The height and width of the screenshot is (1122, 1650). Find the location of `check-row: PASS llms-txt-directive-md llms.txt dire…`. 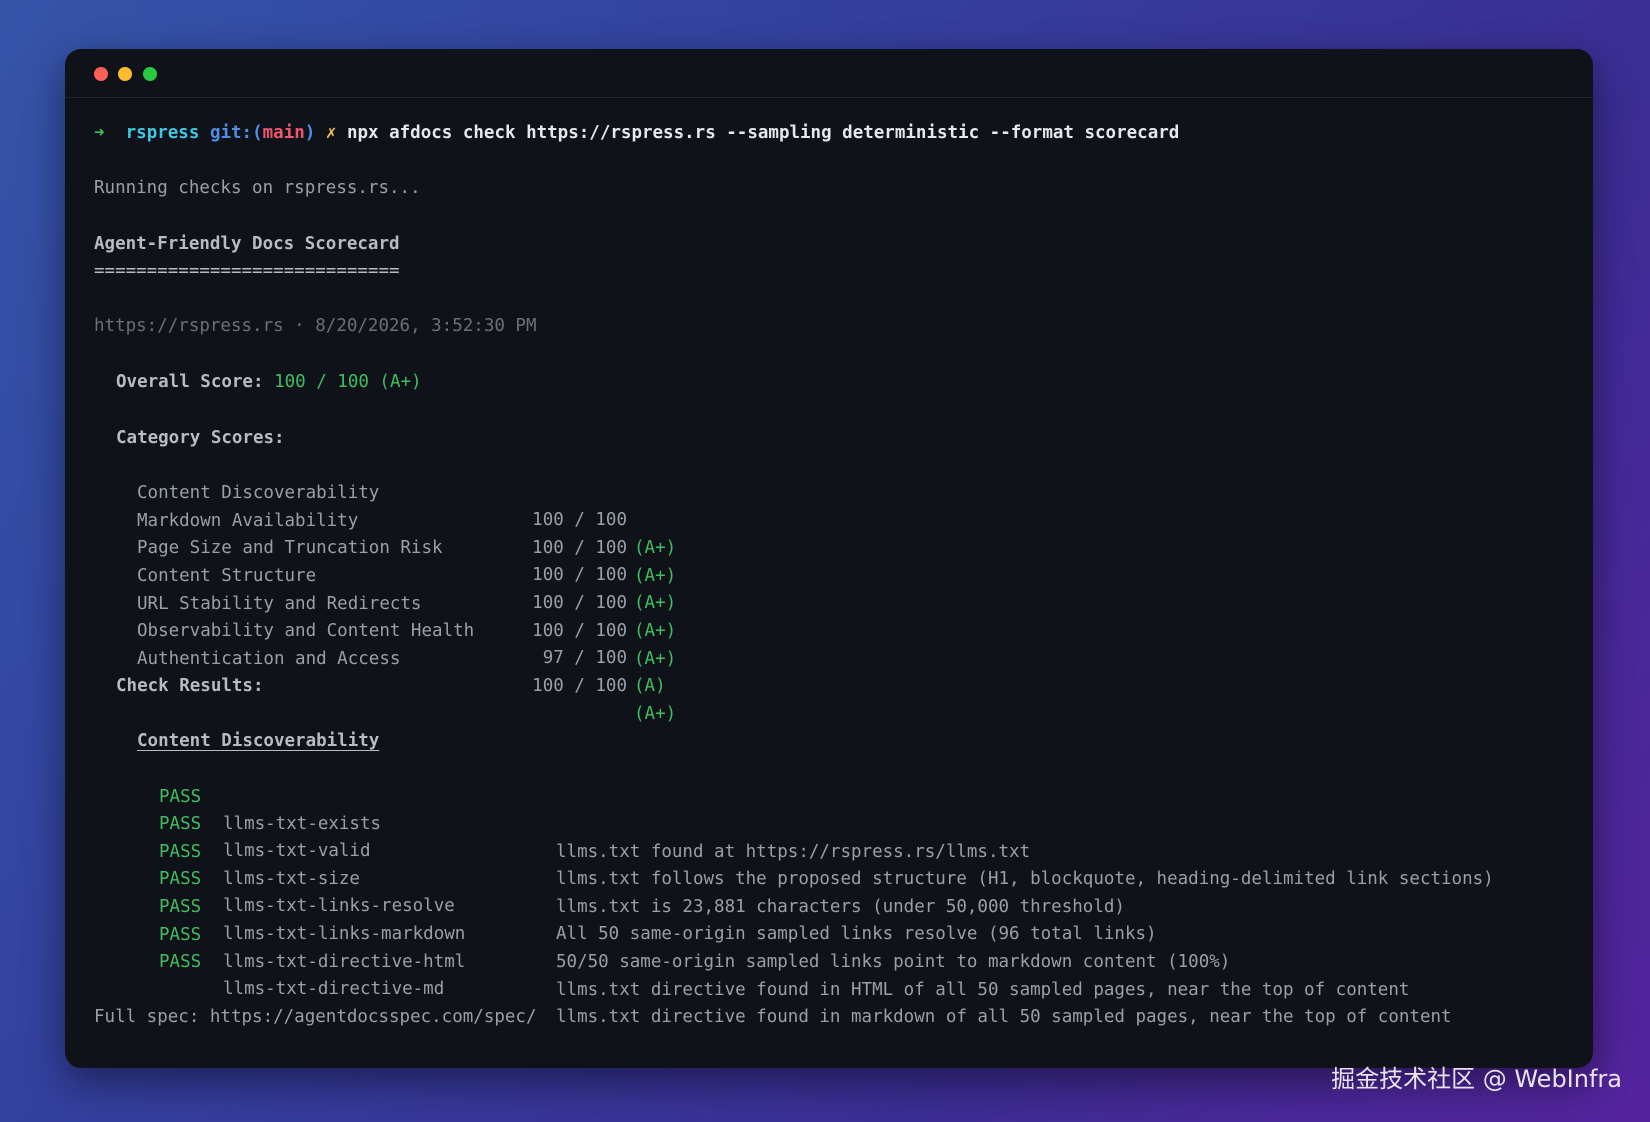

check-row: PASS llms-txt-directive-md llms.txt dire… is located at coordinates (834, 974).